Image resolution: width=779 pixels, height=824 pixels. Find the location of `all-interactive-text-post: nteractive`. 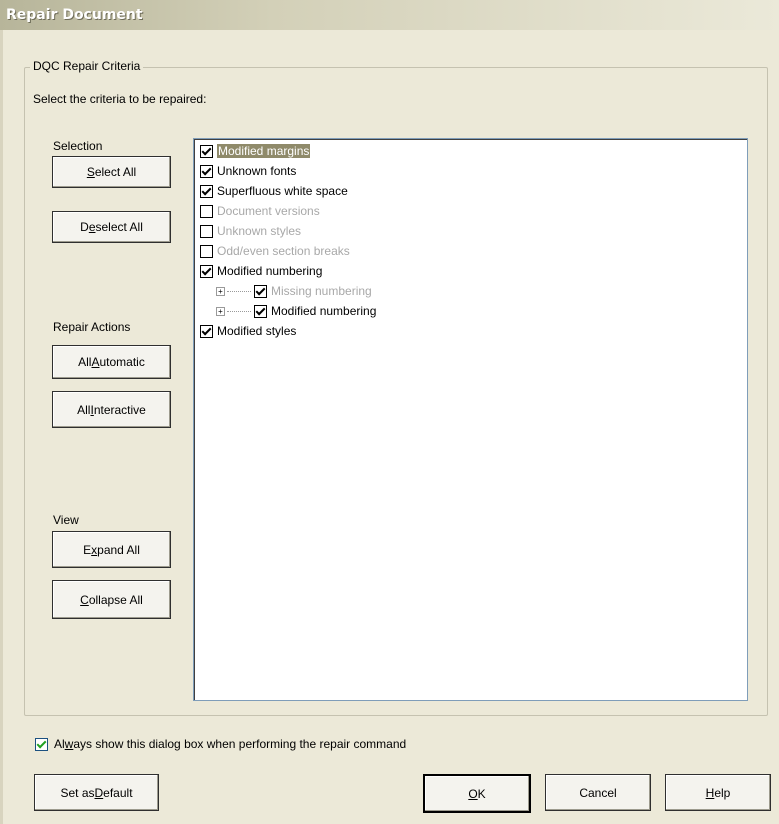

all-interactive-text-post: nteractive is located at coordinates (119, 409).